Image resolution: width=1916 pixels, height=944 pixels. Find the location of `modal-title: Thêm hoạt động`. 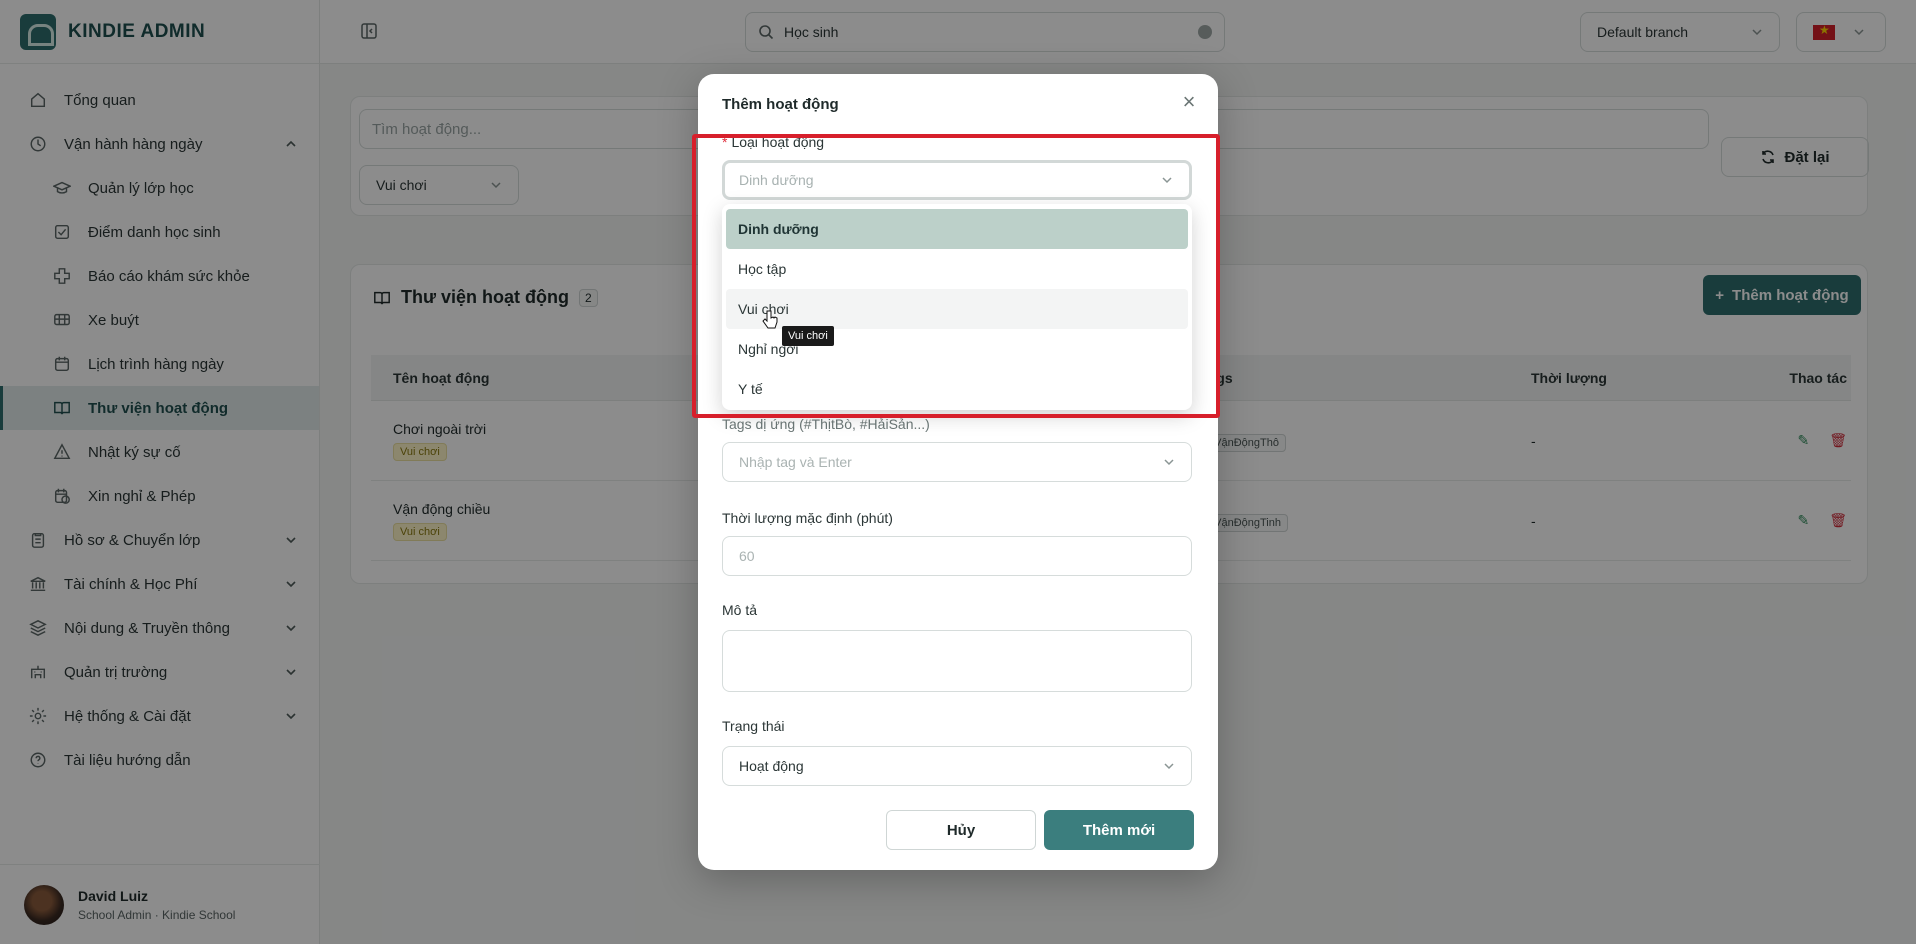

modal-title: Thêm hoạt động is located at coordinates (780, 104).